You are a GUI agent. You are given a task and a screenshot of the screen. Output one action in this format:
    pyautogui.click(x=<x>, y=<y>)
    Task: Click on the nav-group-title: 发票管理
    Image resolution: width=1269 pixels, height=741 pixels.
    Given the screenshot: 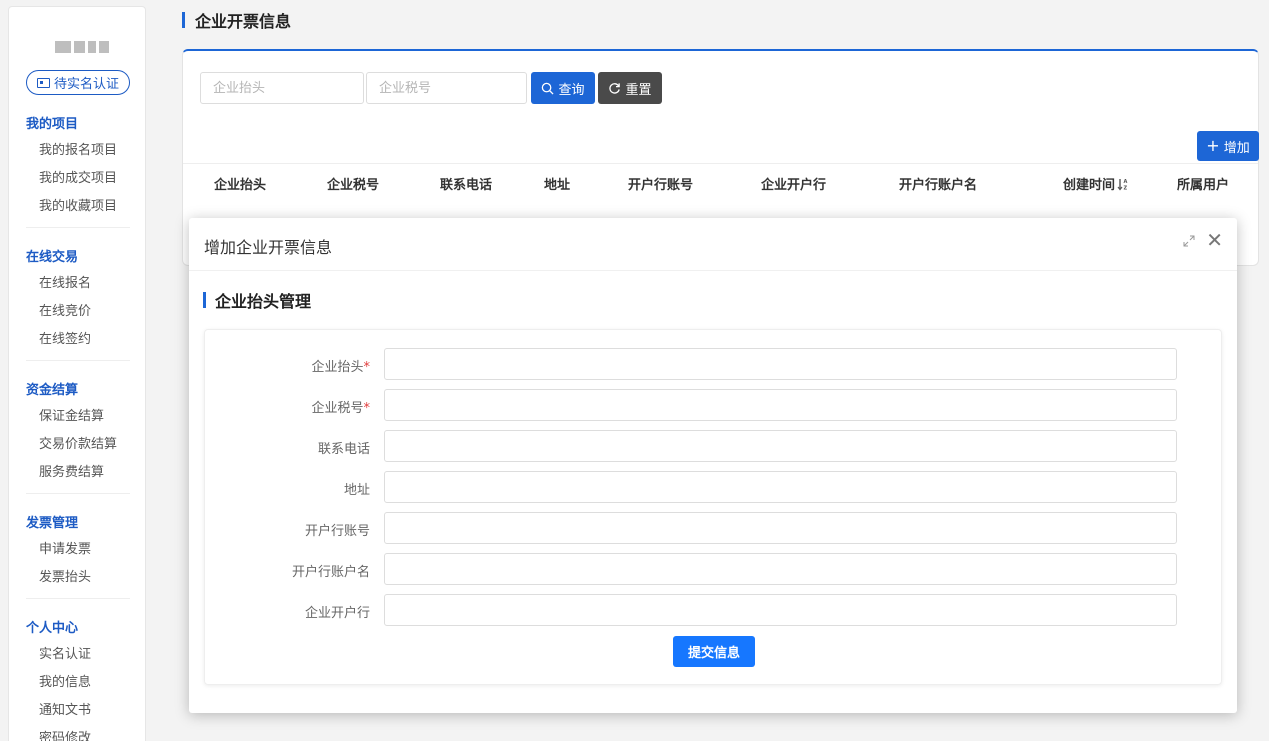 What is the action you would take?
    pyautogui.click(x=52, y=523)
    